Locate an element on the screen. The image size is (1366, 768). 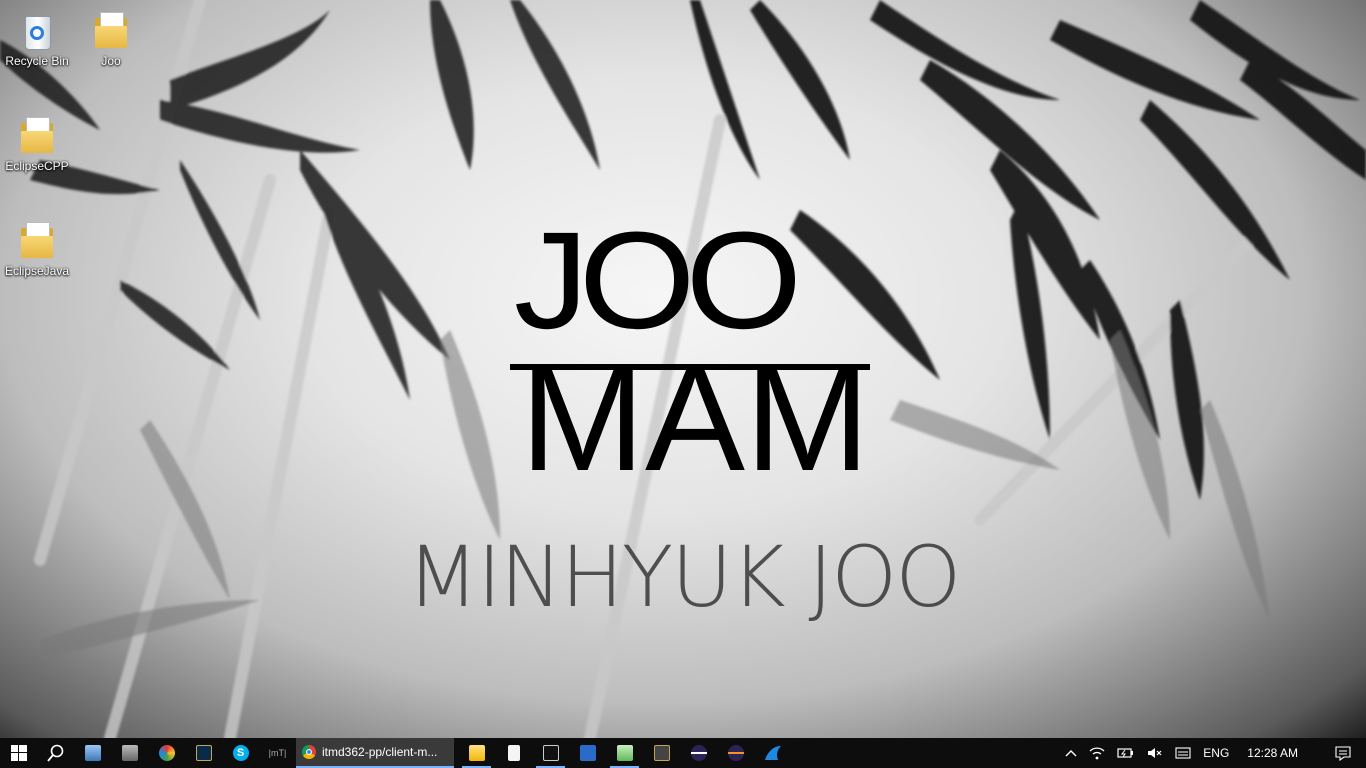
desktop-icon-label: EclipseCPP is located at coordinates (37, 166).